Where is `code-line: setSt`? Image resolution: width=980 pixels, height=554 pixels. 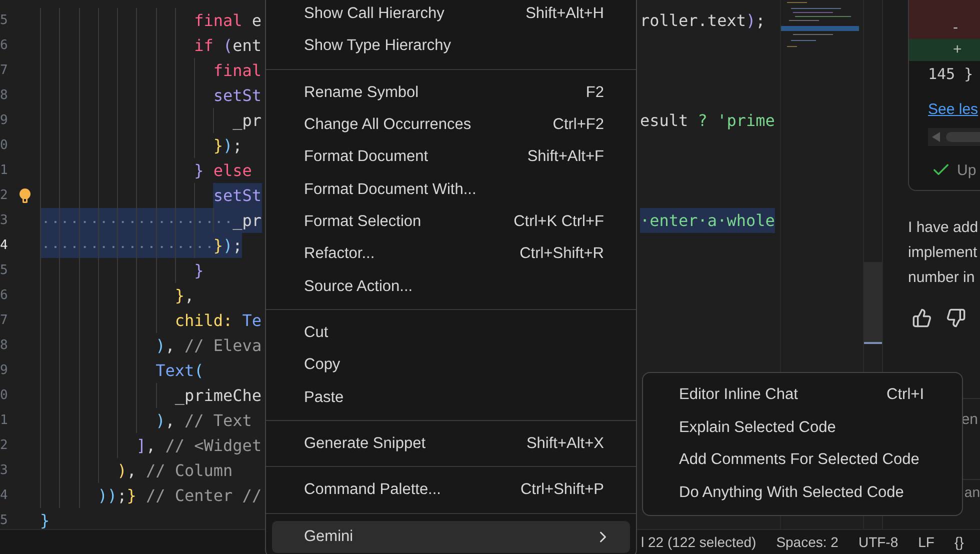
code-line: setSt is located at coordinates (237, 96).